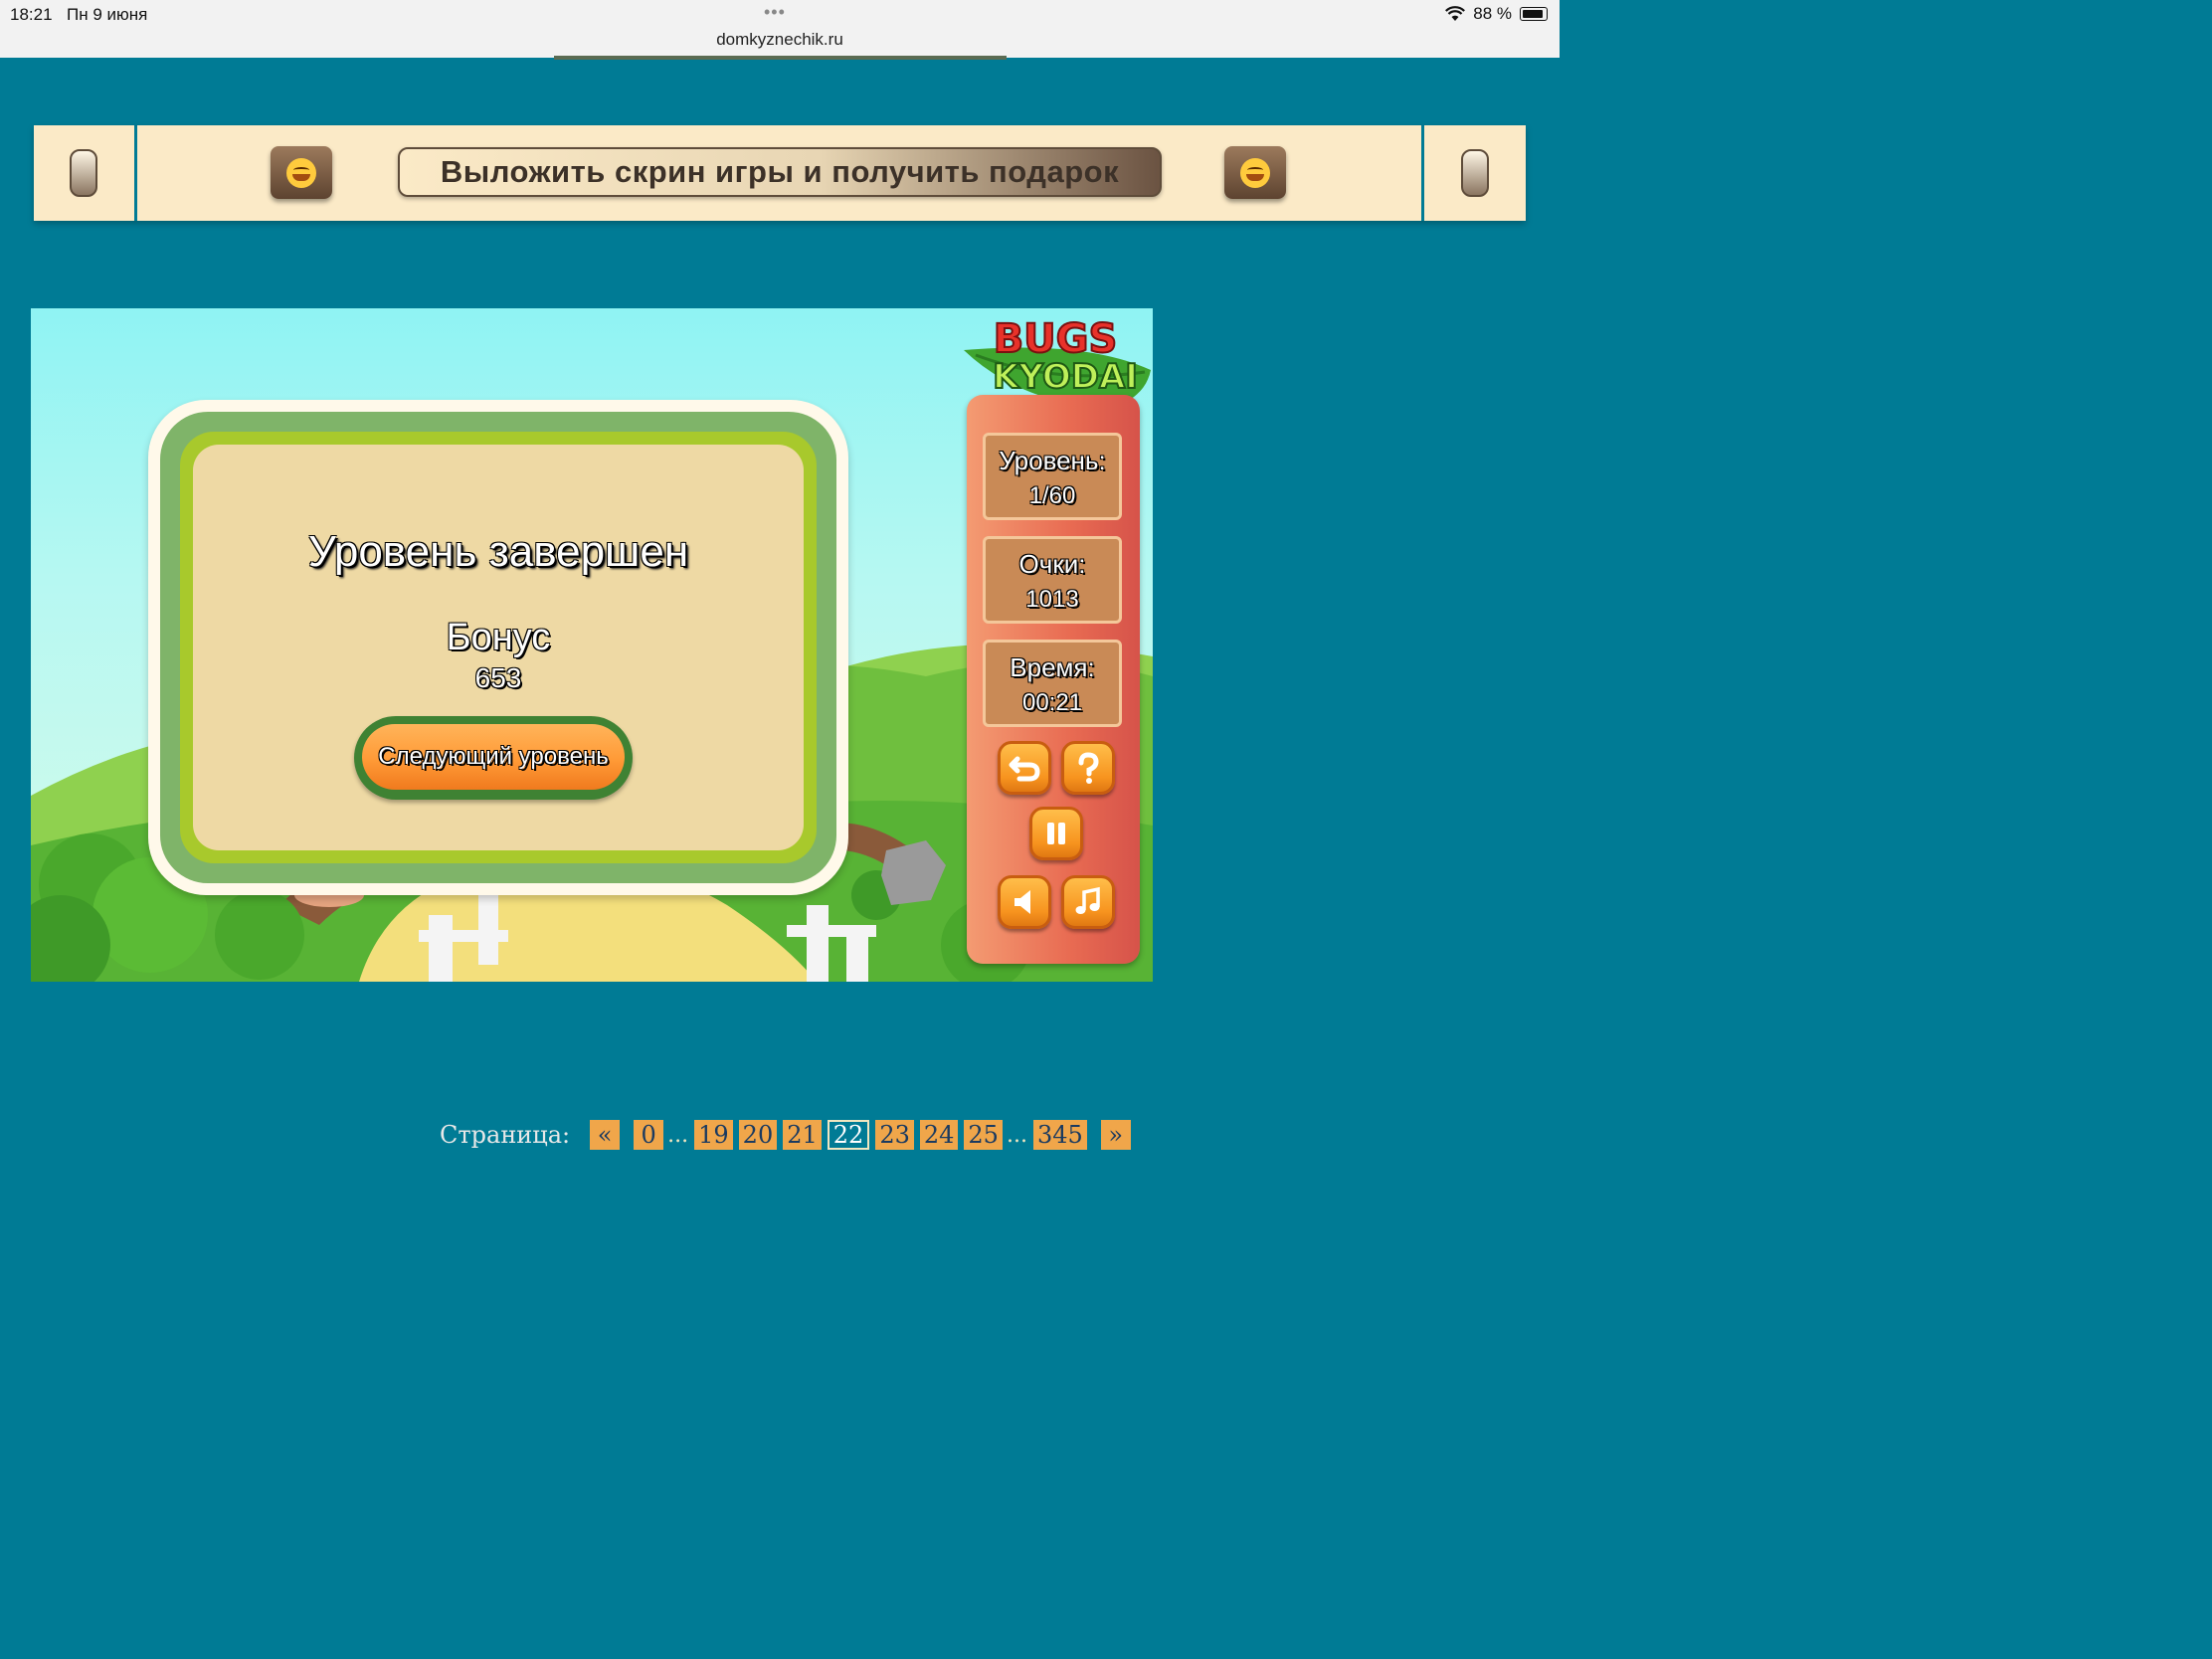  Describe the element at coordinates (1052, 702) in the screenshot. I see `time-value: 00:21` at that location.